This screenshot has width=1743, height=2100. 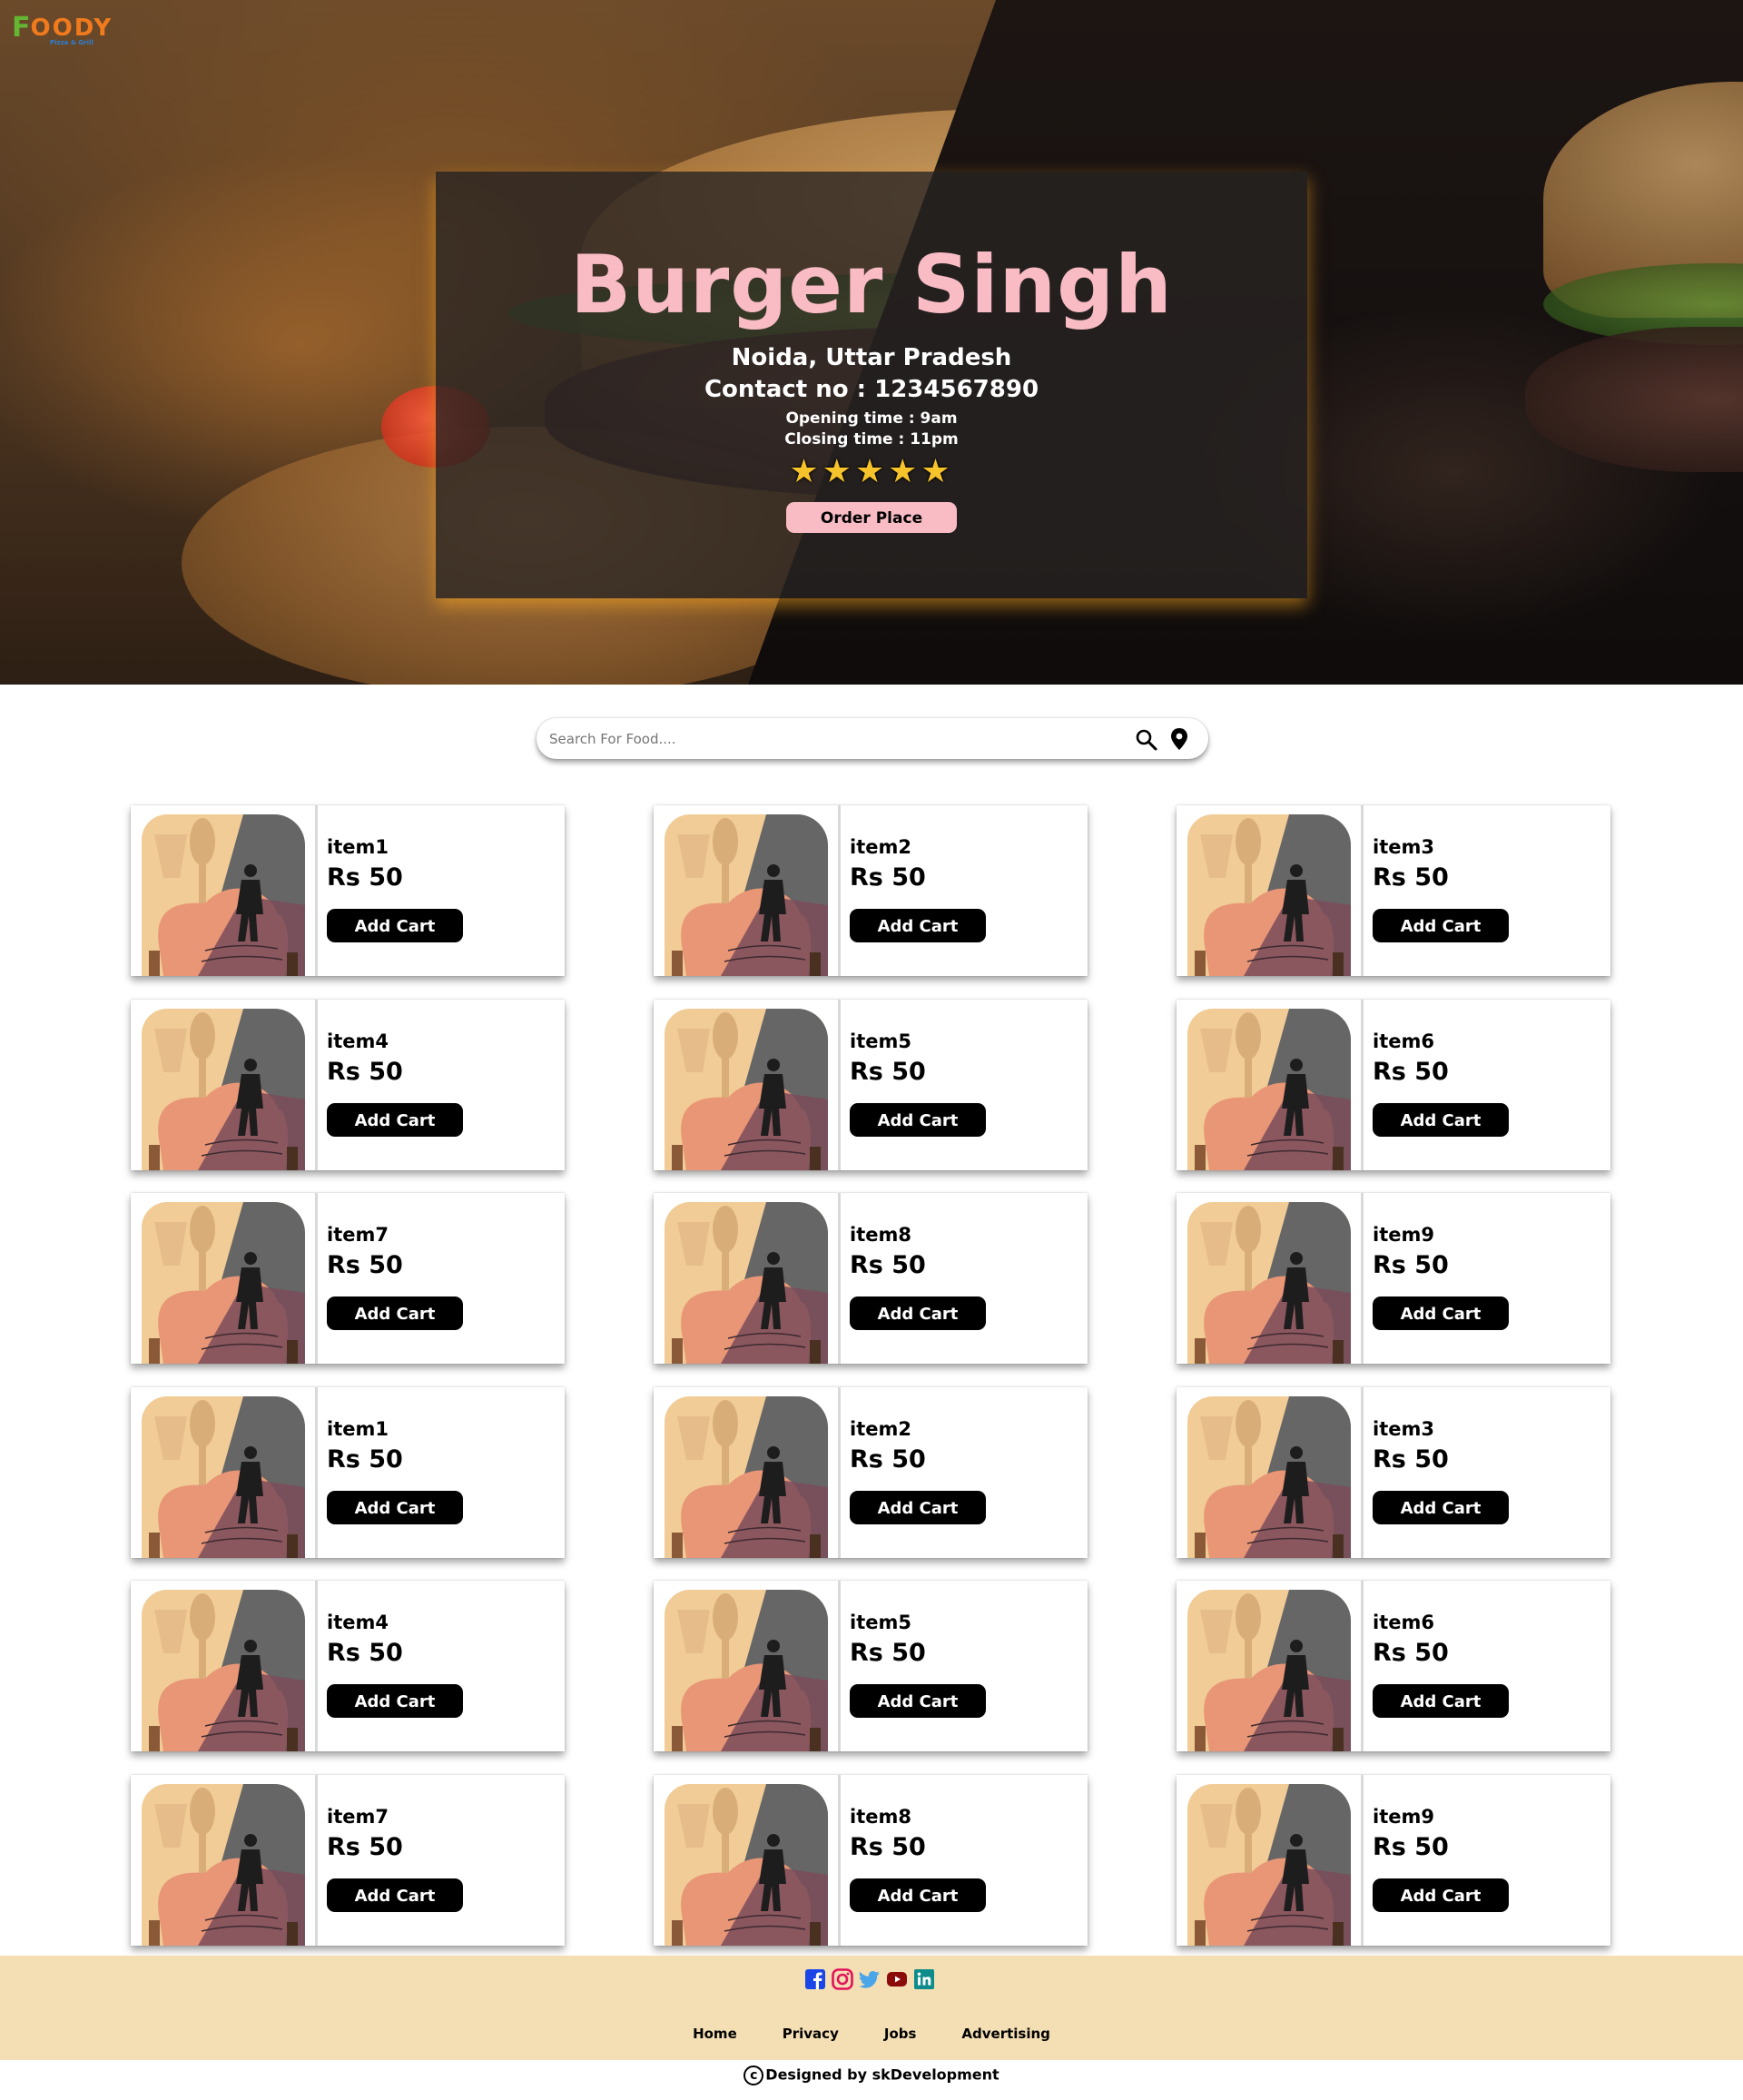 I want to click on closing-time: Closing time : 11pm, so click(x=871, y=439).